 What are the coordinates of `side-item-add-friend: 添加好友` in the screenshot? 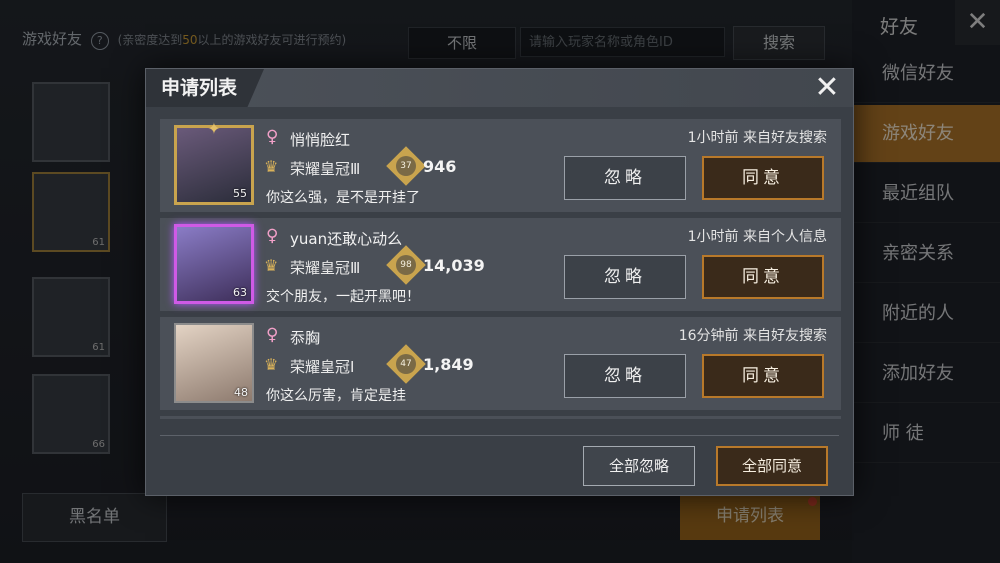 It's located at (926, 374).